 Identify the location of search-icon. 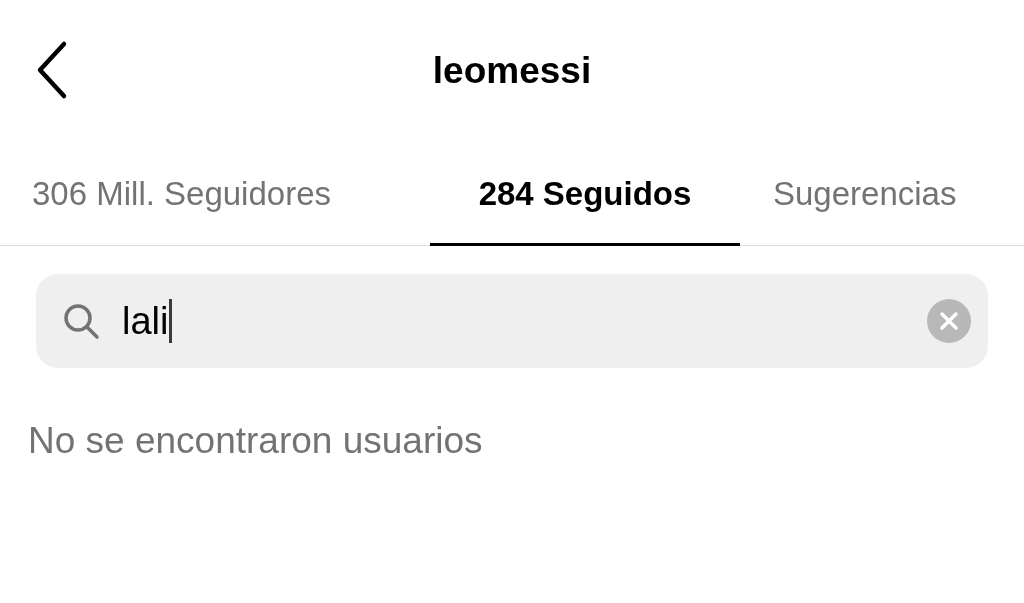
(81, 321).